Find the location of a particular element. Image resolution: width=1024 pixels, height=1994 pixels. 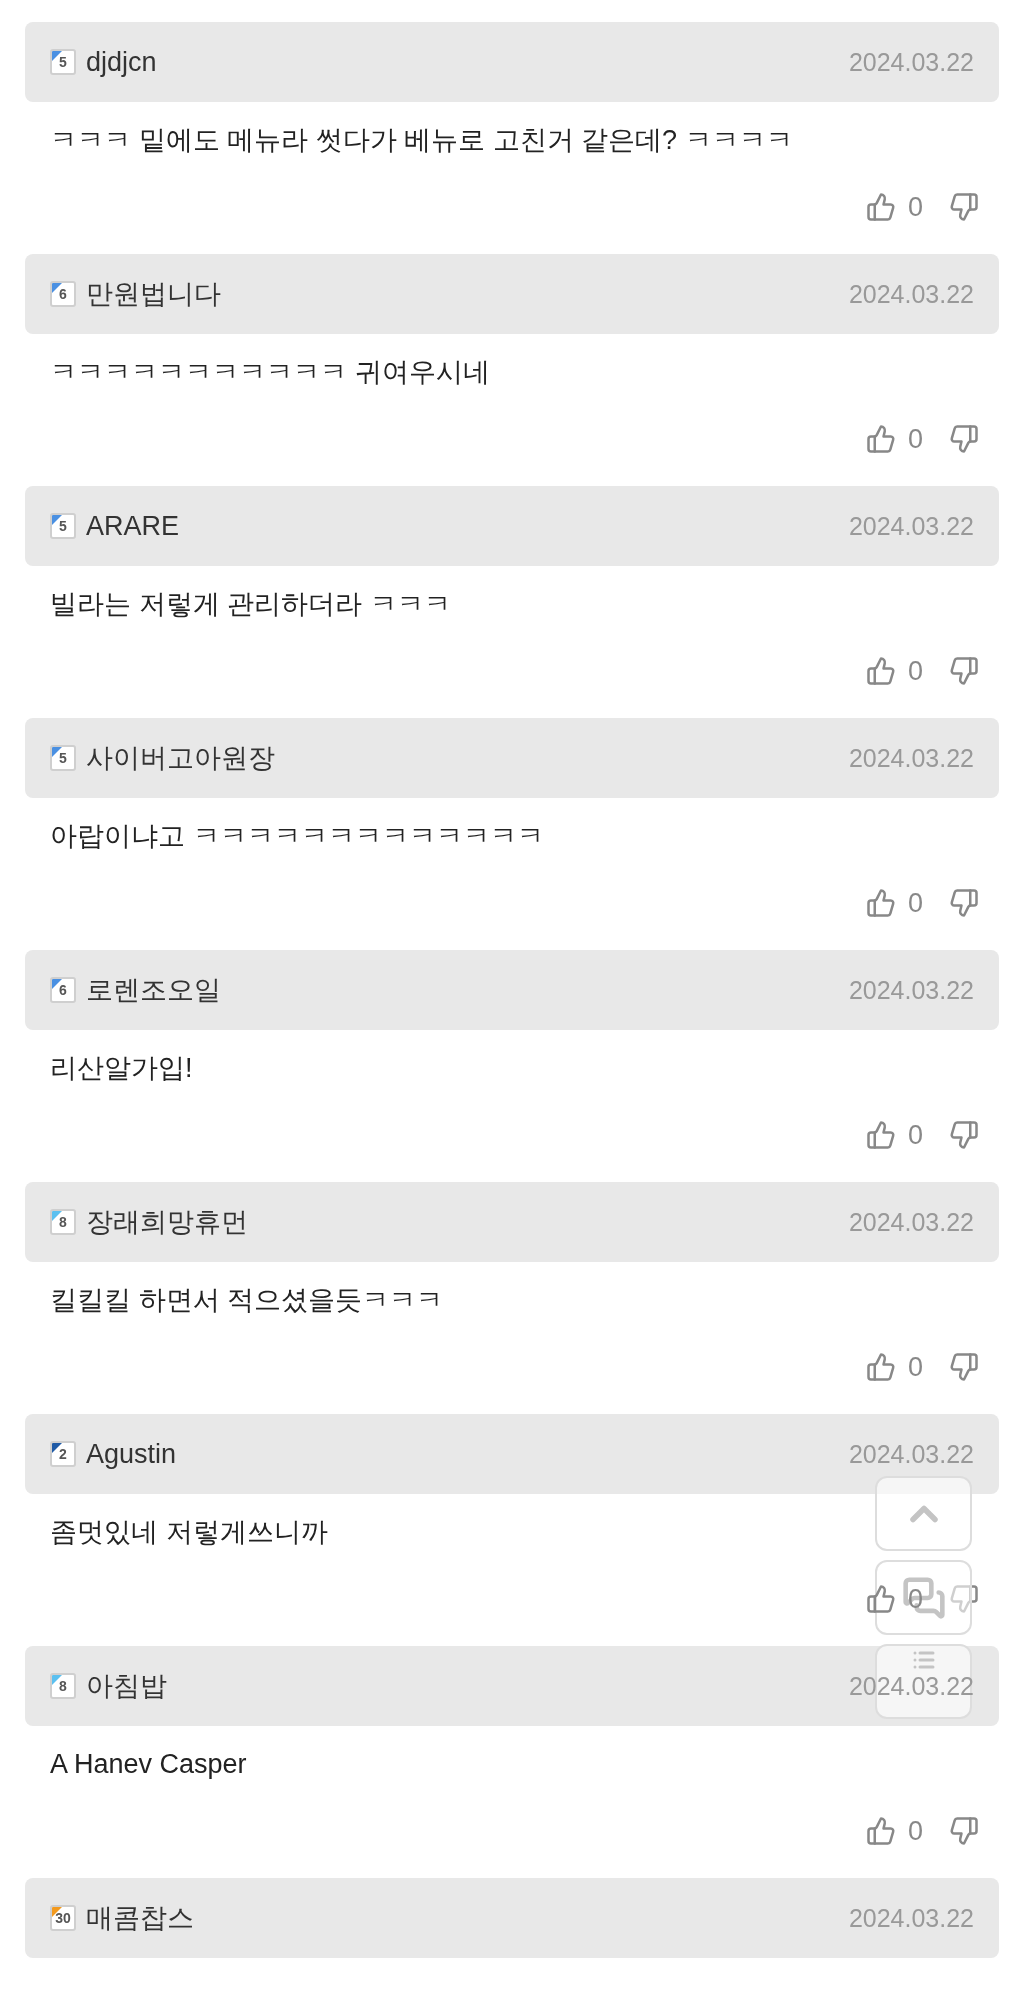

author-name: 사이버고아원장 is located at coordinates (180, 758).